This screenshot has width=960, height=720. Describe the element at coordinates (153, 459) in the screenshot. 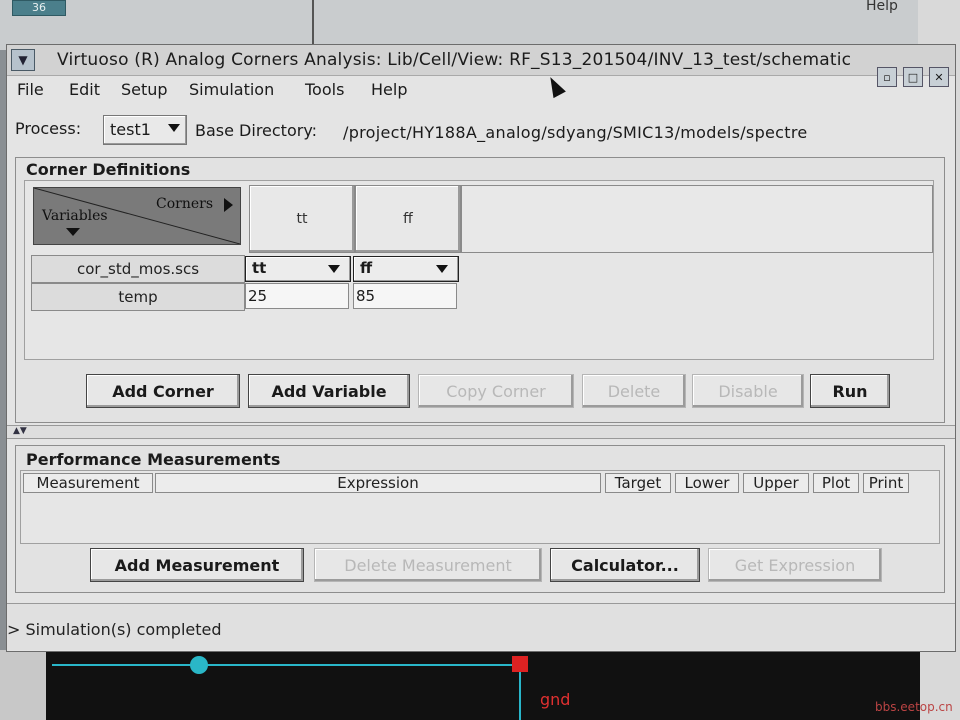

I see `performance-measurements-title: Performance Measurements` at that location.